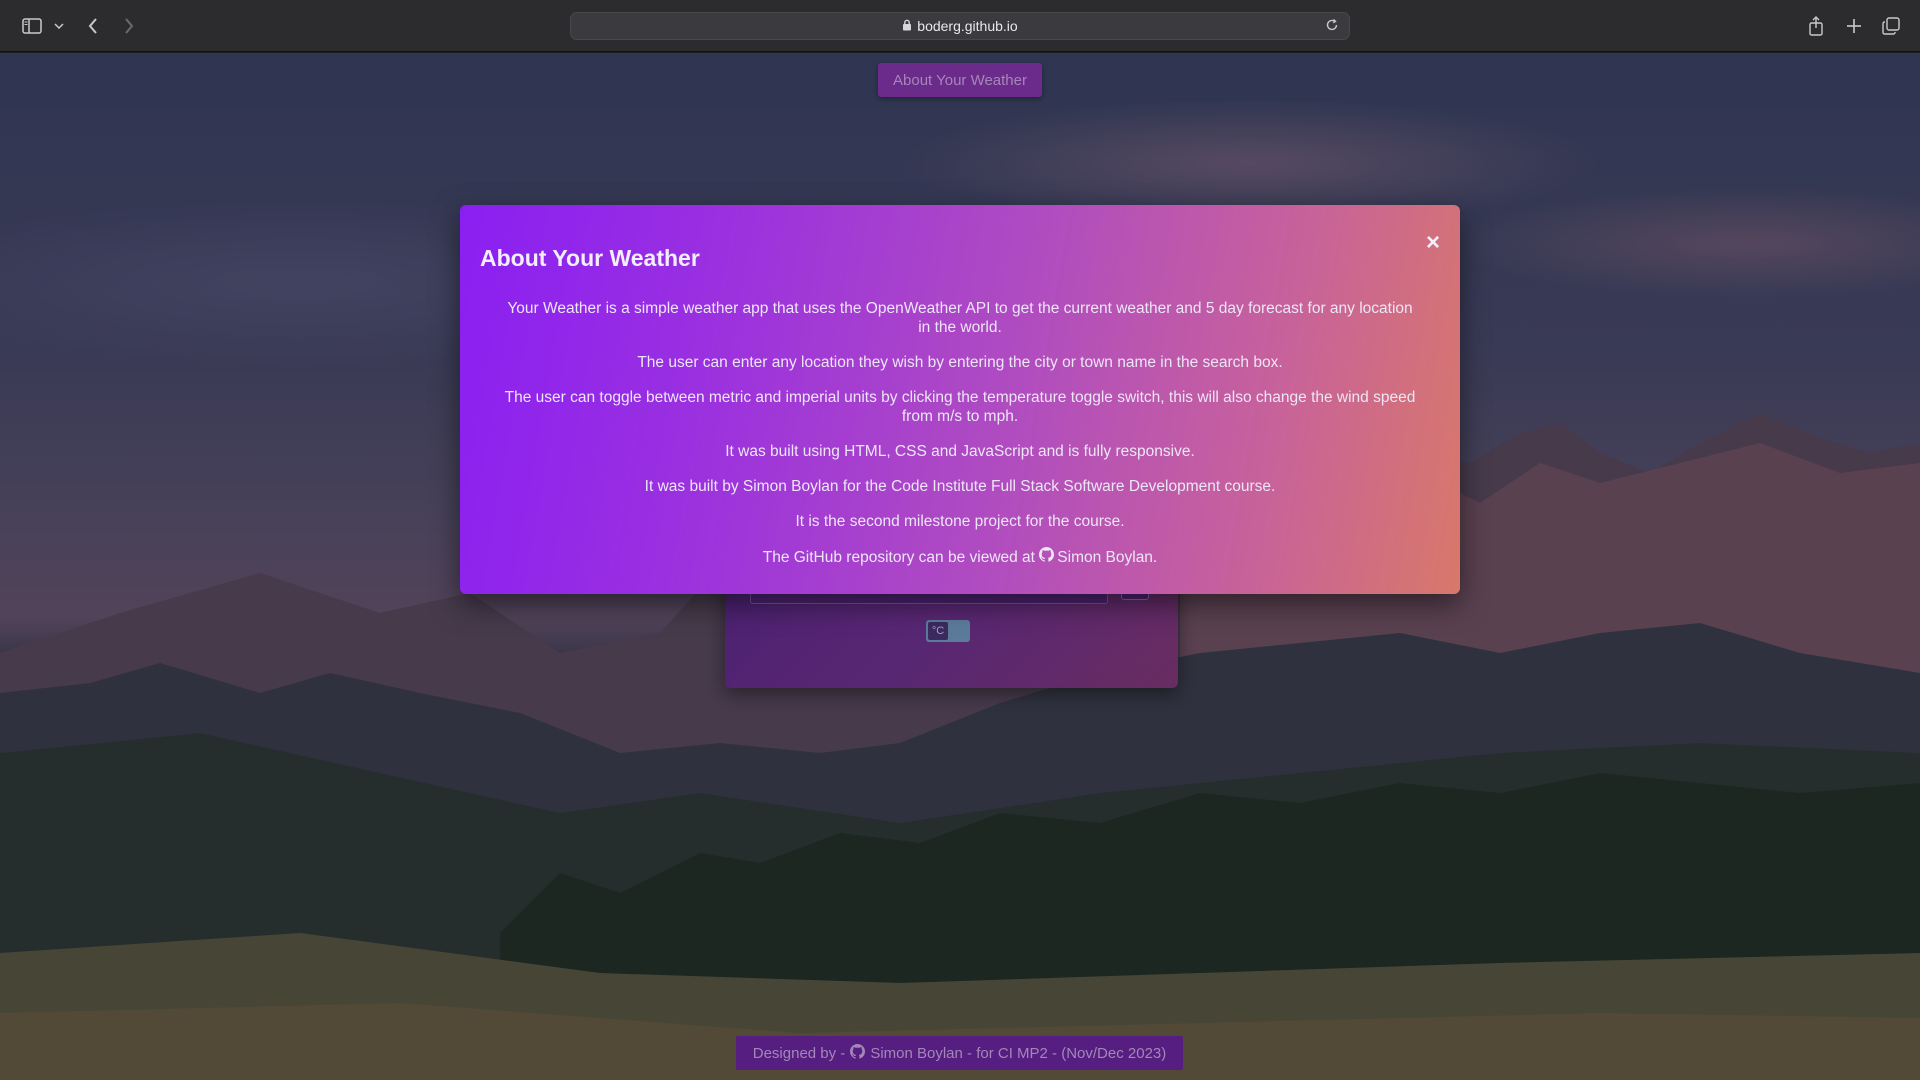 The width and height of the screenshot is (1920, 1080). What do you see at coordinates (967, 26) in the screenshot?
I see `url-text: boderg.github.io` at bounding box center [967, 26].